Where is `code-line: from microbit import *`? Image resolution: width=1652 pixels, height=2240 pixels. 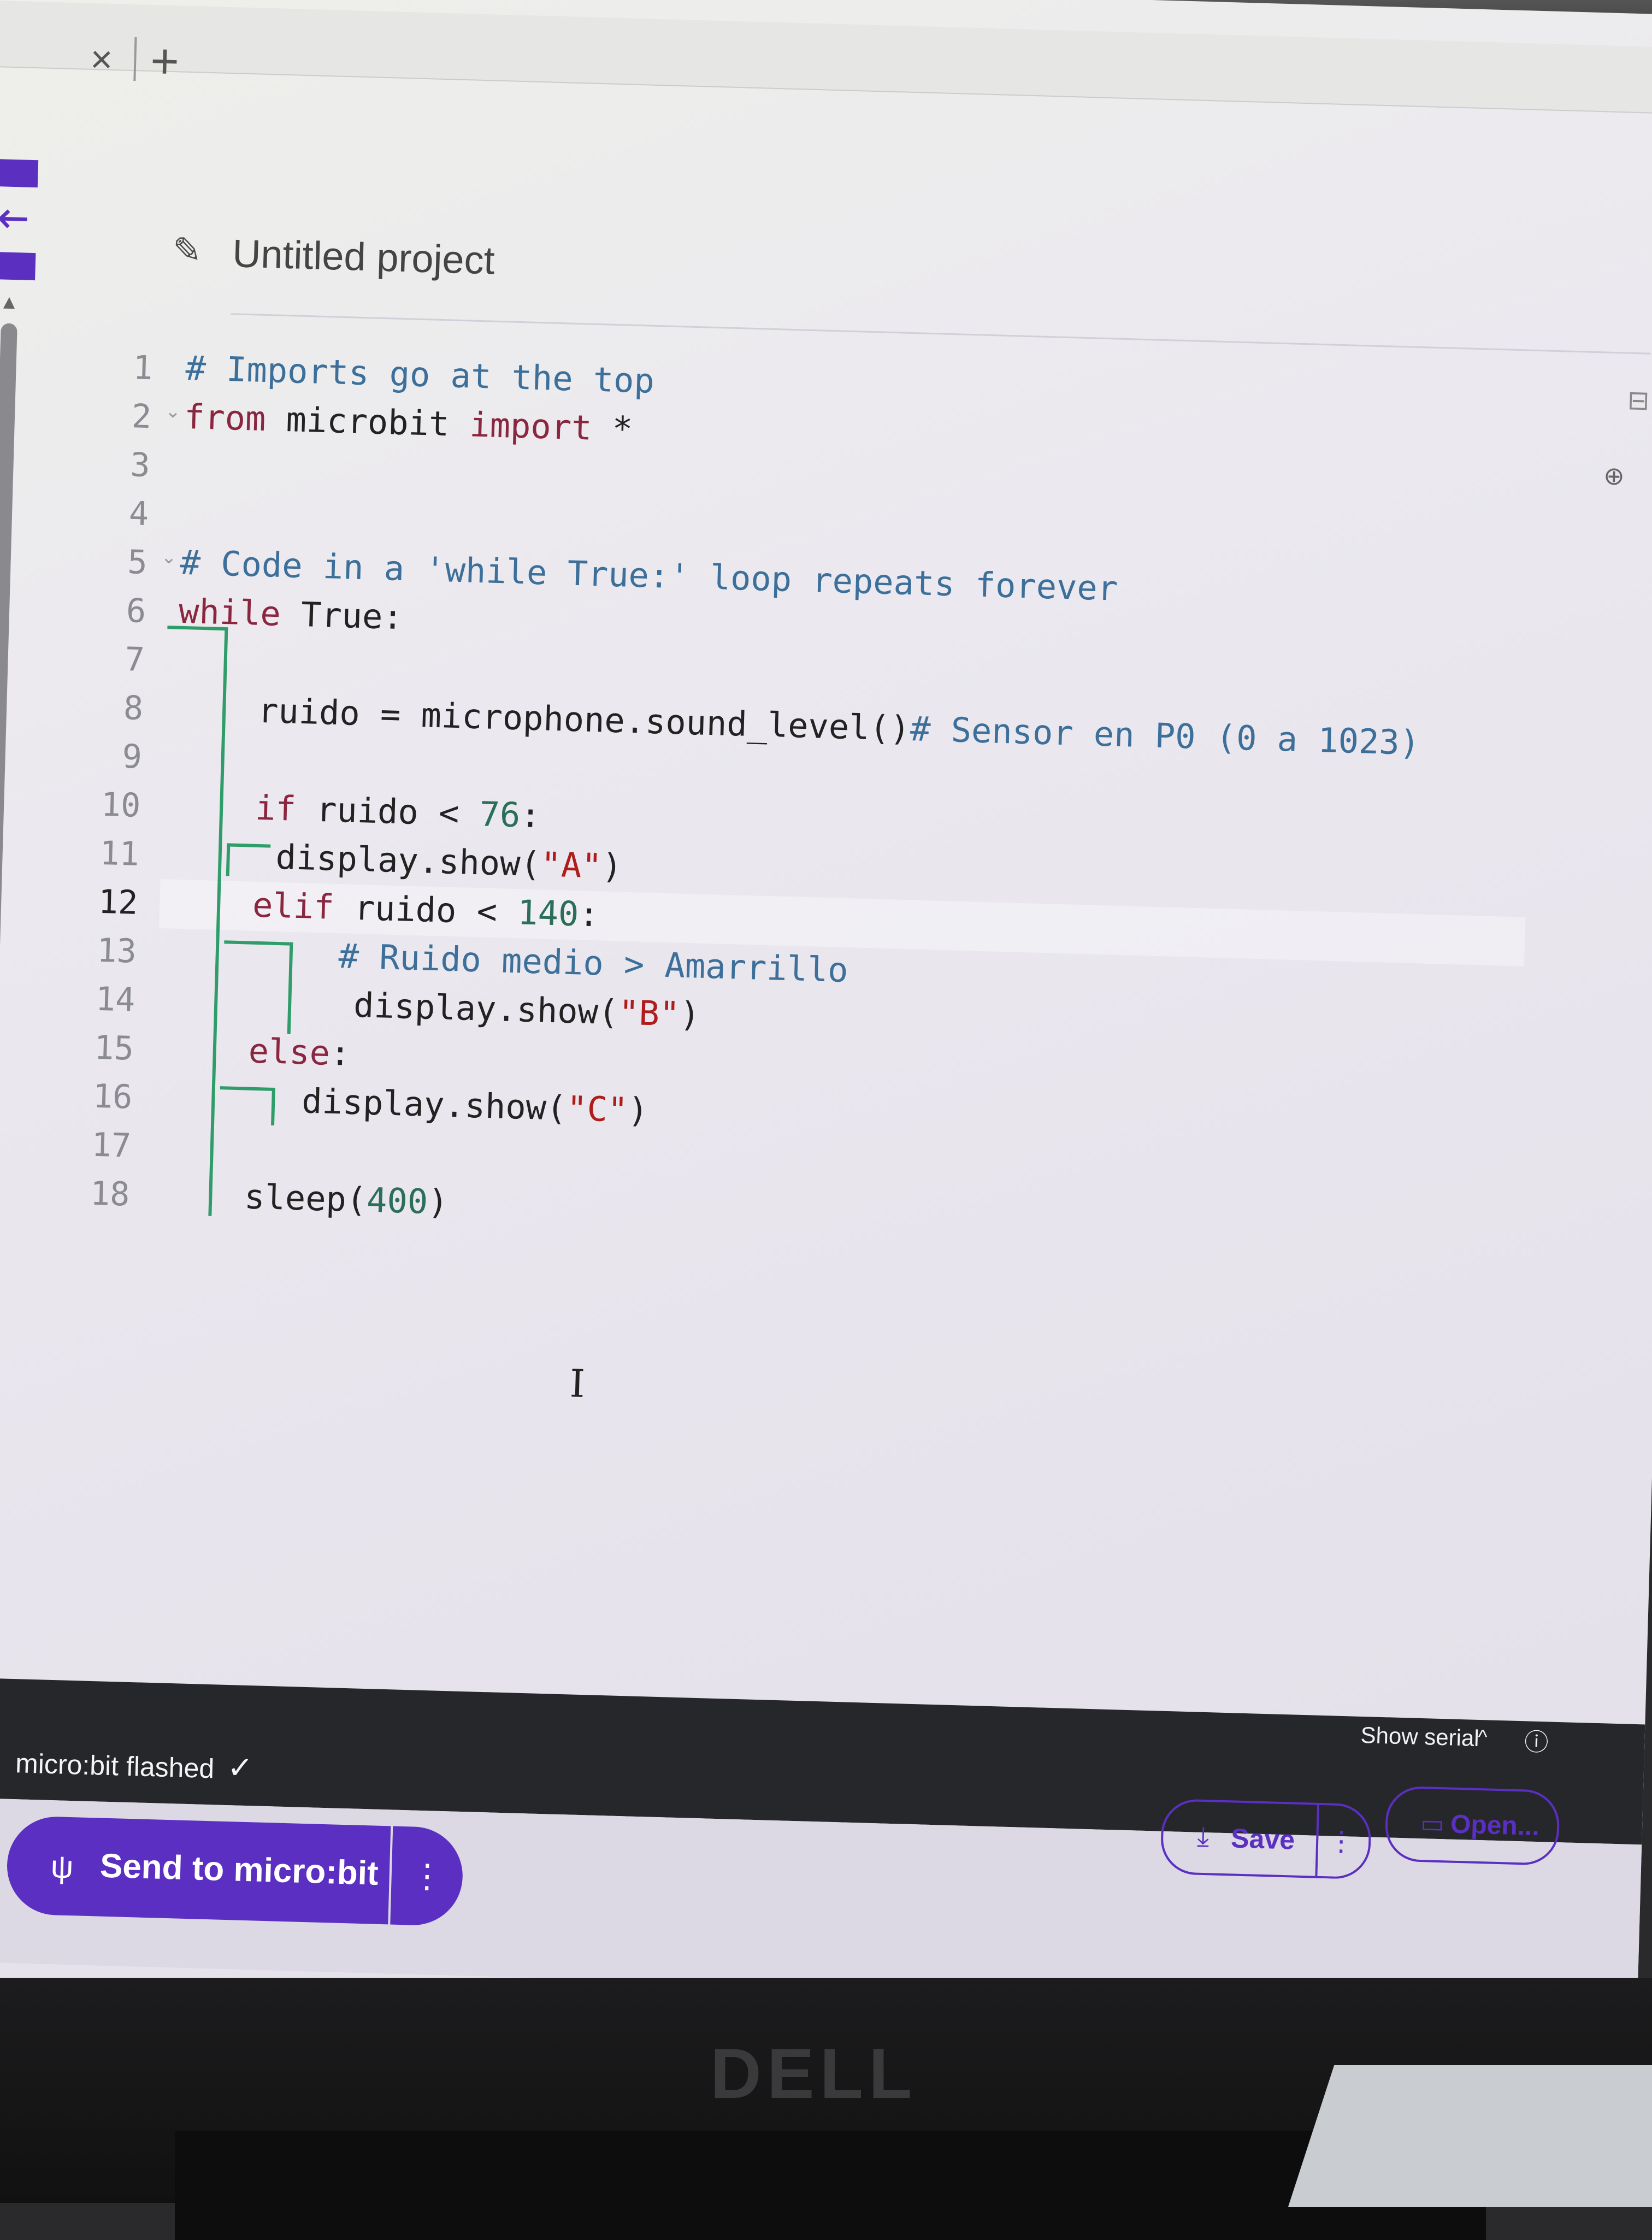 code-line: from microbit import * is located at coordinates (408, 423).